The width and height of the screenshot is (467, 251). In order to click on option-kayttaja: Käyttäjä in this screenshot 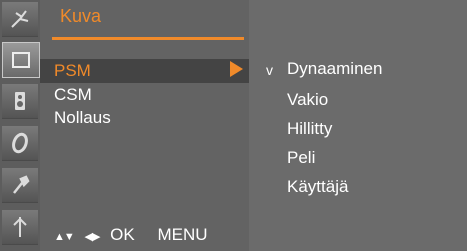, I will do `click(317, 187)`.